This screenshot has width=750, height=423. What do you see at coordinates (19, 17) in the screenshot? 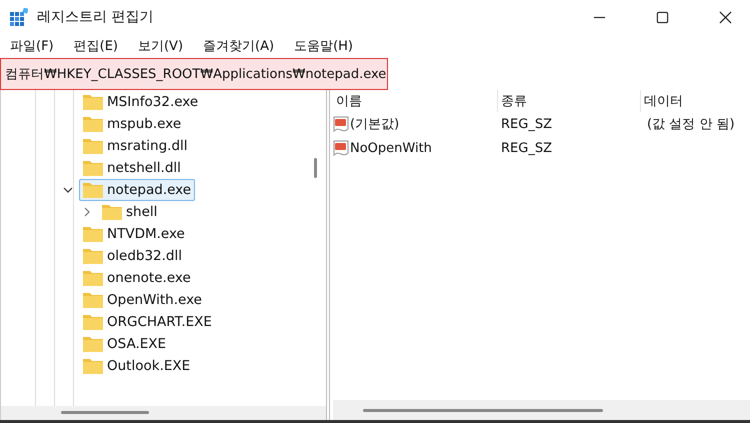
I see `registry-app-icon` at bounding box center [19, 17].